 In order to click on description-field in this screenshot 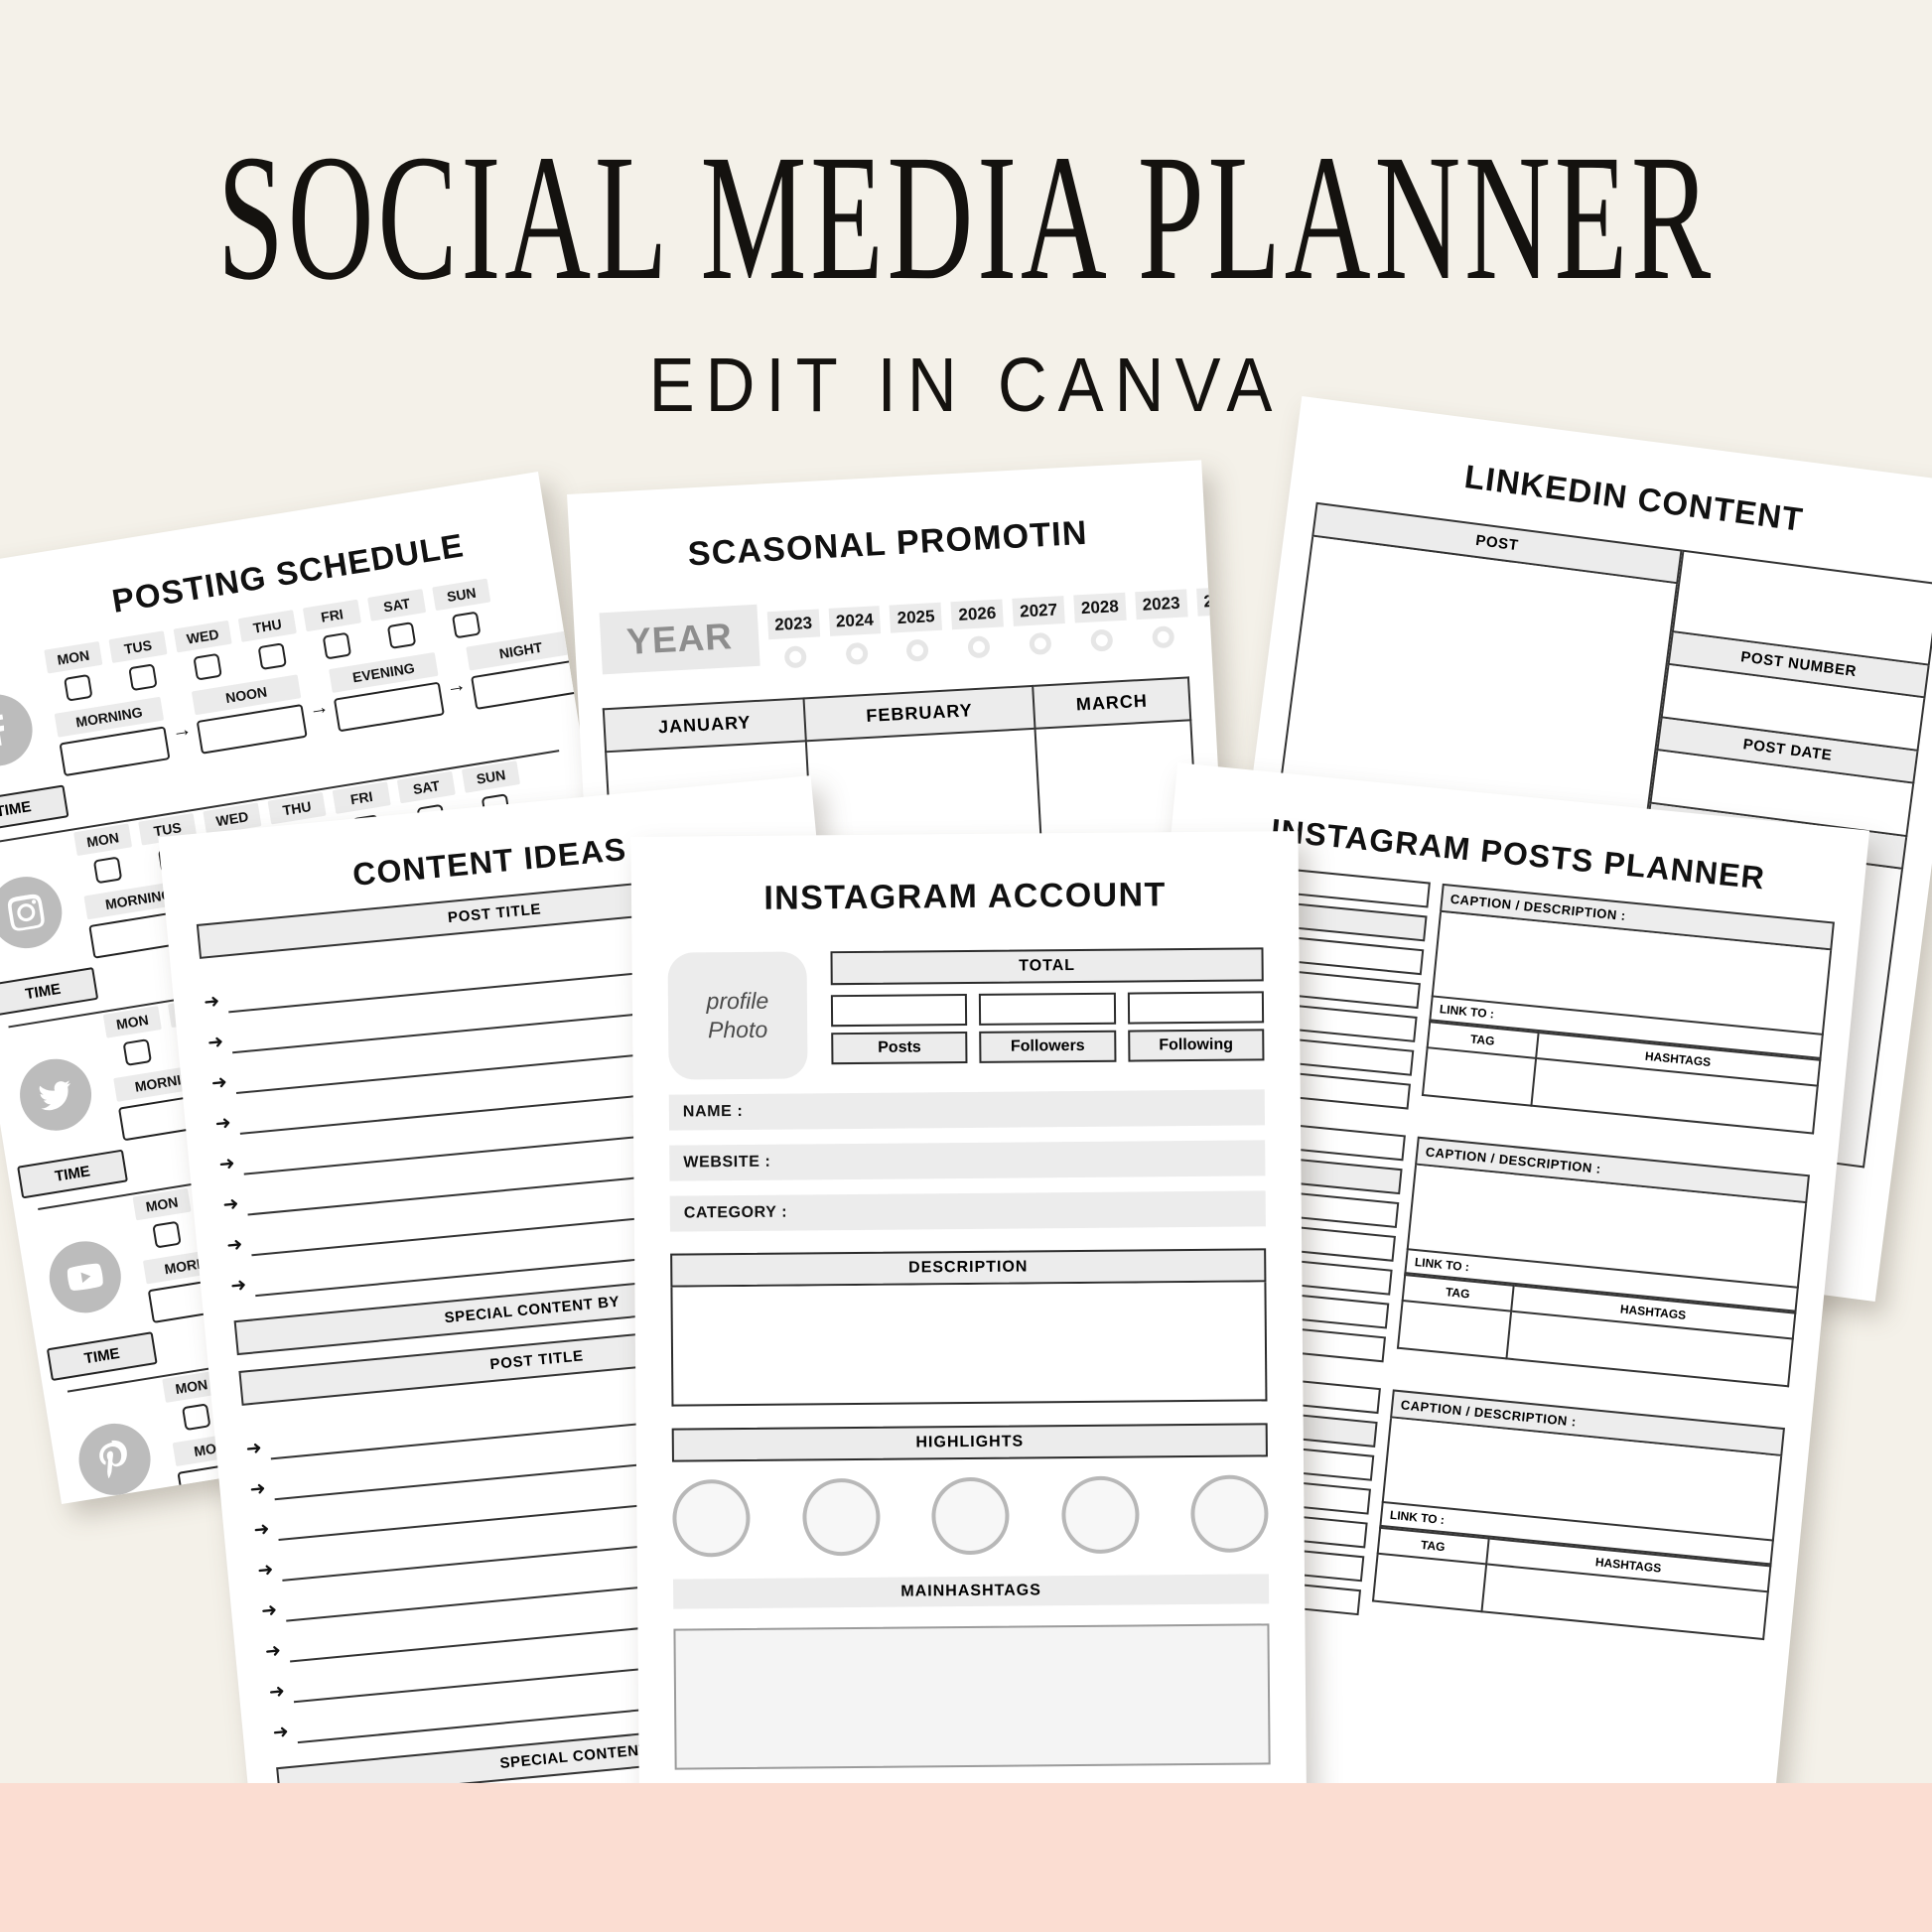, I will do `click(969, 1345)`.